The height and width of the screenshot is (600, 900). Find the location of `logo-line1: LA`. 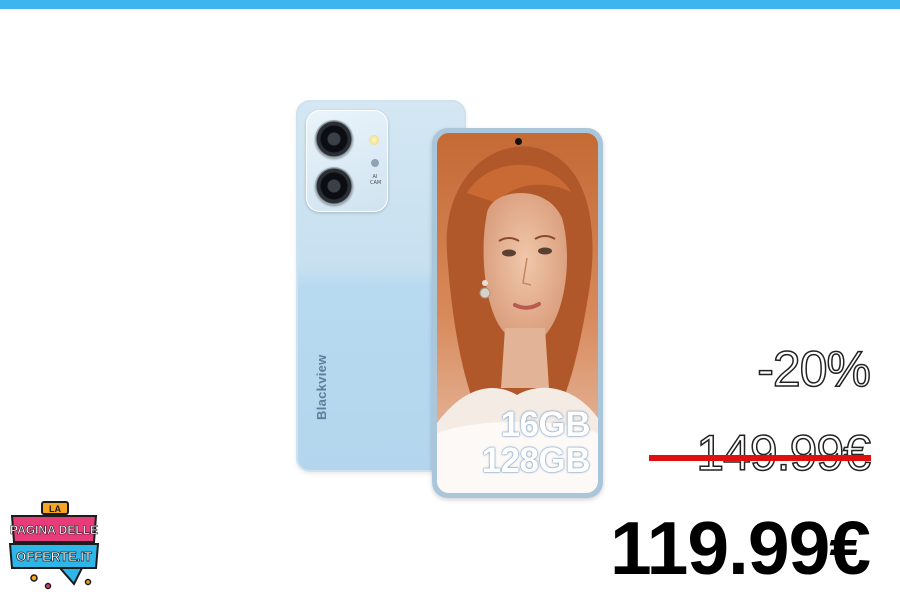

logo-line1: LA is located at coordinates (55, 509).